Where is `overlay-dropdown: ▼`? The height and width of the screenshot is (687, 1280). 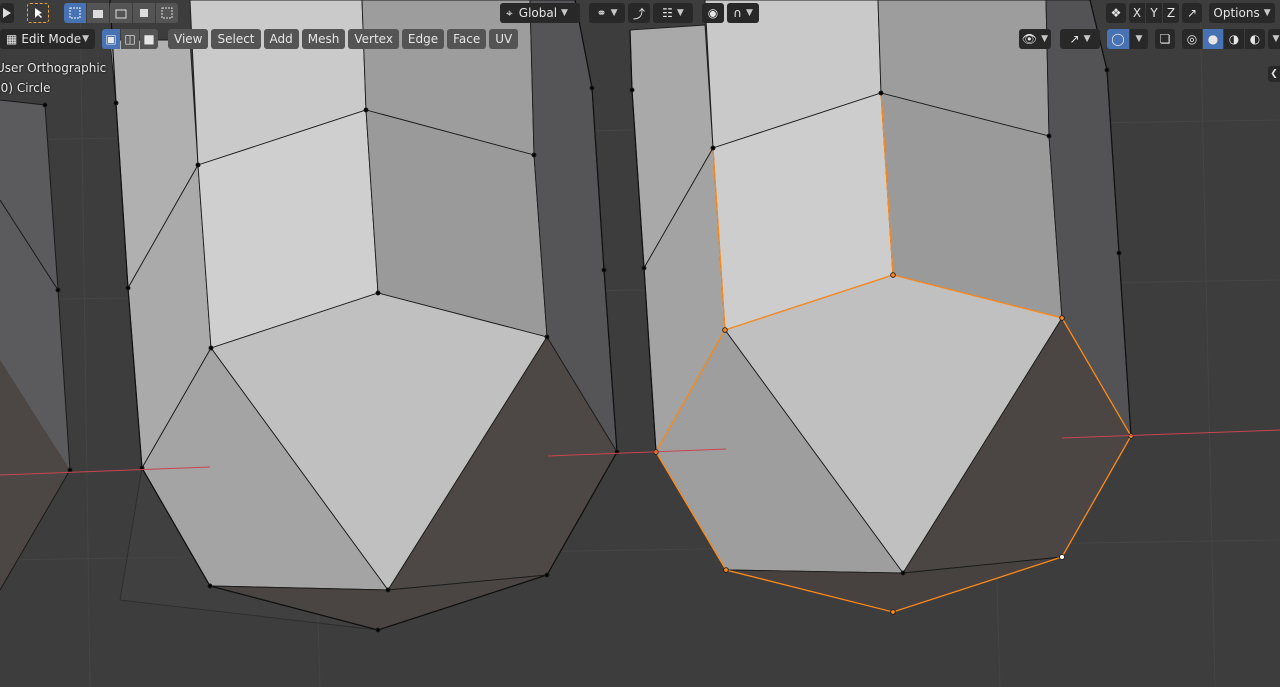
overlay-dropdown: ▼ is located at coordinates (1139, 39).